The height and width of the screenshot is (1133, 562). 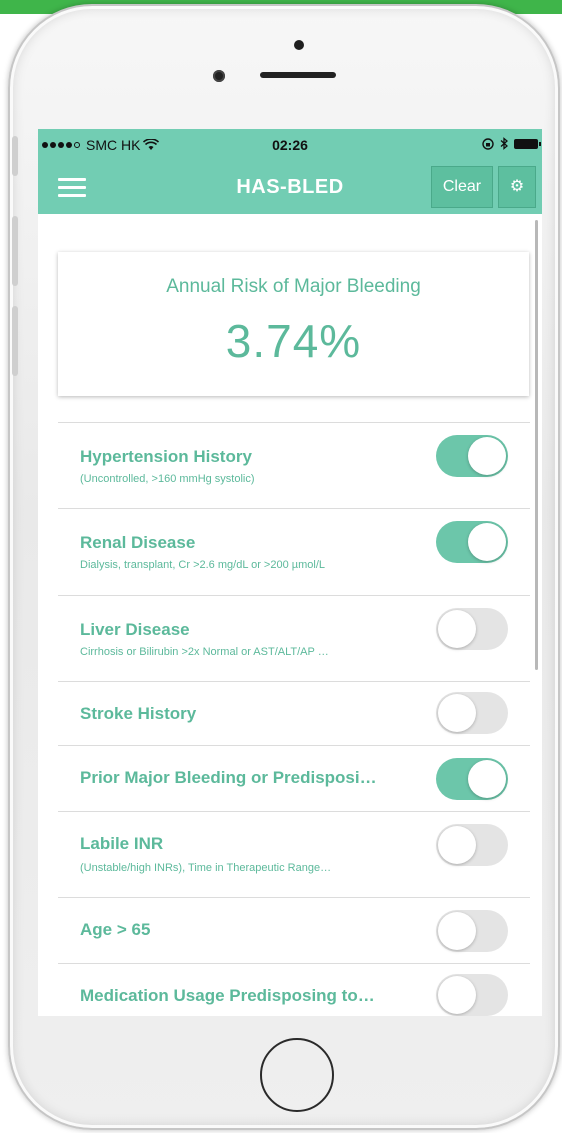 I want to click on volume-up-button, so click(x=15, y=251).